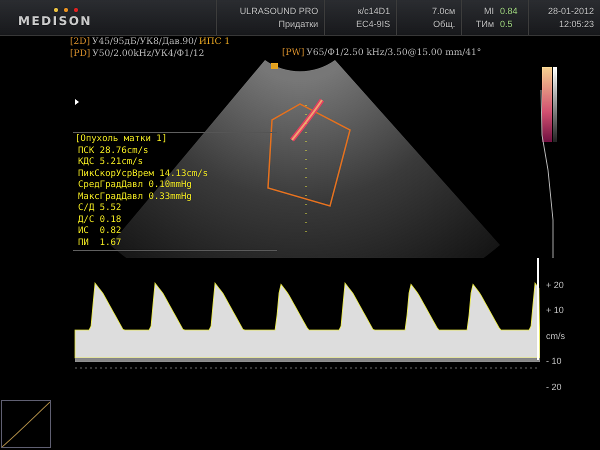 This screenshot has height=450, width=600. What do you see at coordinates (554, 387) in the screenshot?
I see `velocity-scale-label: - 20` at bounding box center [554, 387].